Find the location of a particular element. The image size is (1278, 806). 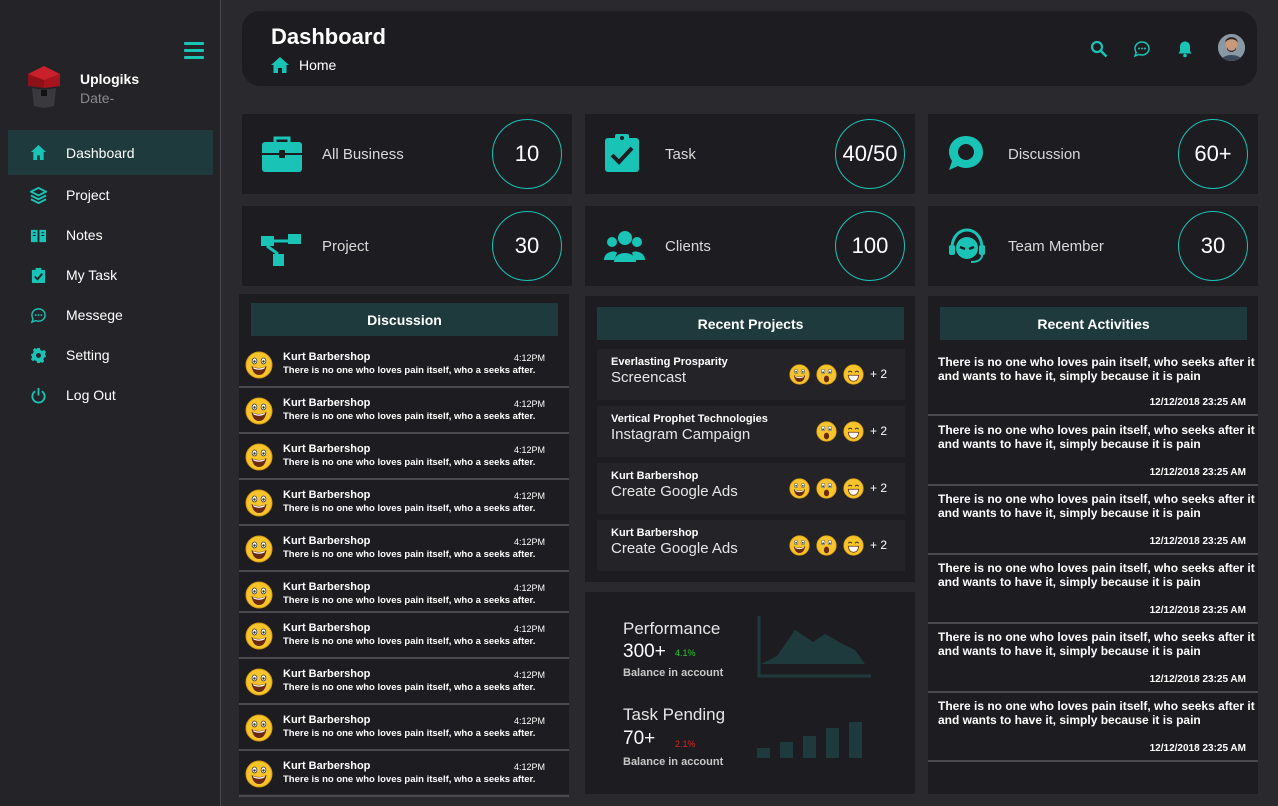

stat-card-team-member: Team Member 30 is located at coordinates (1093, 246).